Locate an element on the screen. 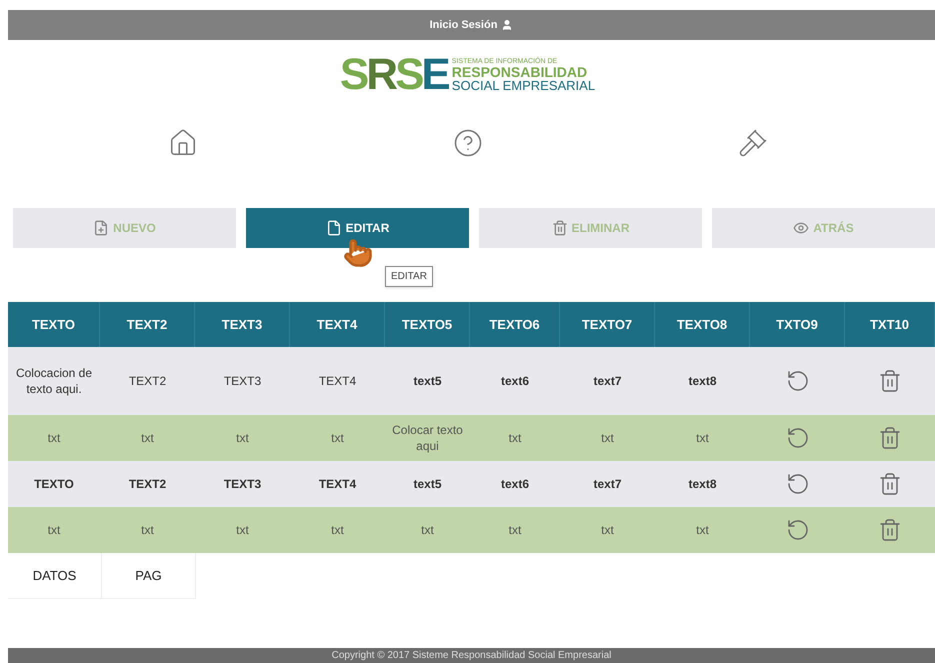 The image size is (935, 663). action-button: EDITAR is located at coordinates (357, 228).